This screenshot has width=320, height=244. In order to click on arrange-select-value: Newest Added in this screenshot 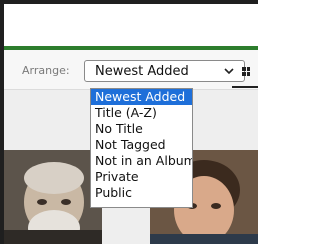, I will do `click(142, 71)`.